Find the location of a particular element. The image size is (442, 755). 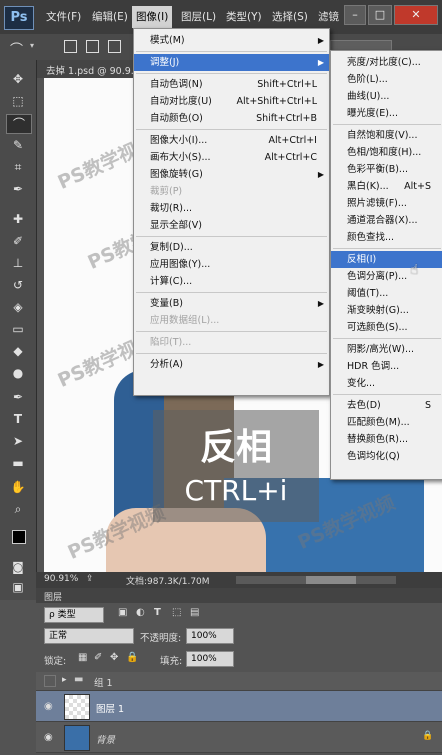

chevron-down-icon: ▾ is located at coordinates (32, 45).